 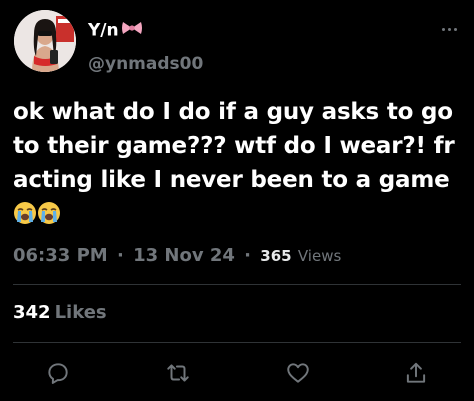 What do you see at coordinates (276, 256) in the screenshot?
I see `views-count: 365` at bounding box center [276, 256].